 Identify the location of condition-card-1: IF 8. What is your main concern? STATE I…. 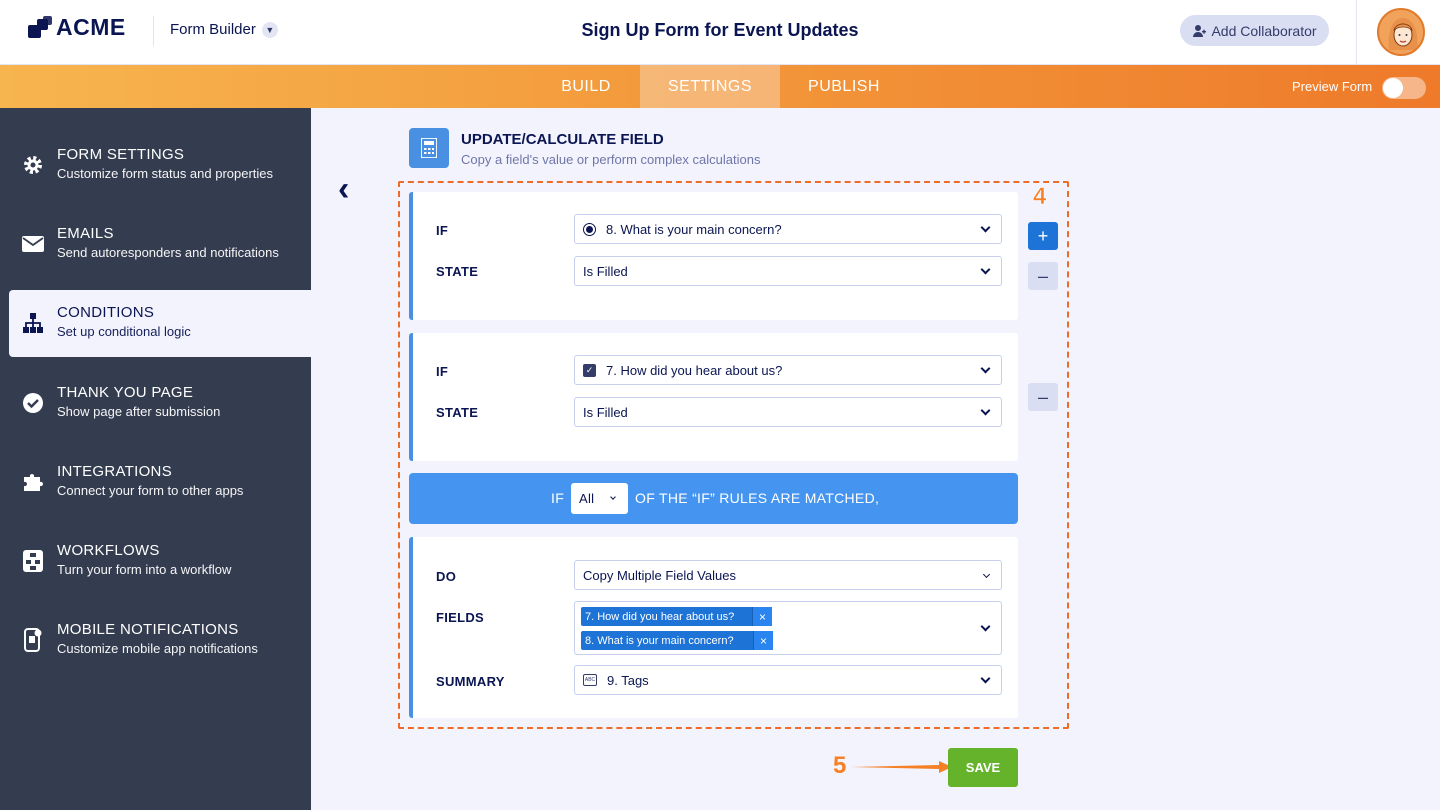
(713, 256).